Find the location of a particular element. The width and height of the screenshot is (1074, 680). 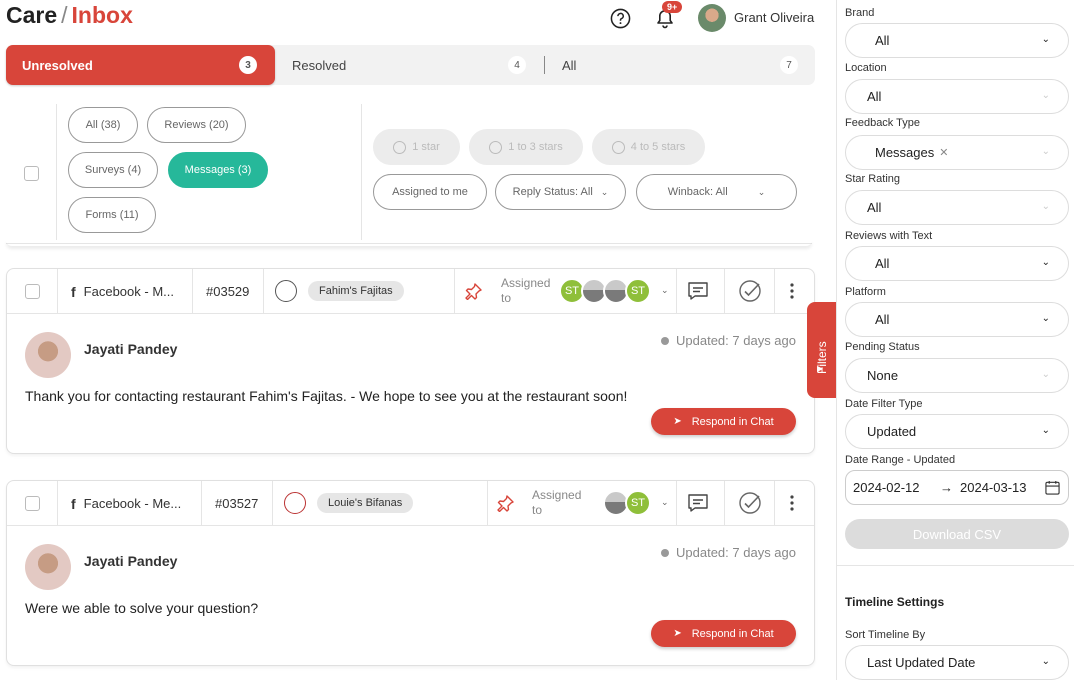

pending-status-select: None ⌄ is located at coordinates (957, 375).